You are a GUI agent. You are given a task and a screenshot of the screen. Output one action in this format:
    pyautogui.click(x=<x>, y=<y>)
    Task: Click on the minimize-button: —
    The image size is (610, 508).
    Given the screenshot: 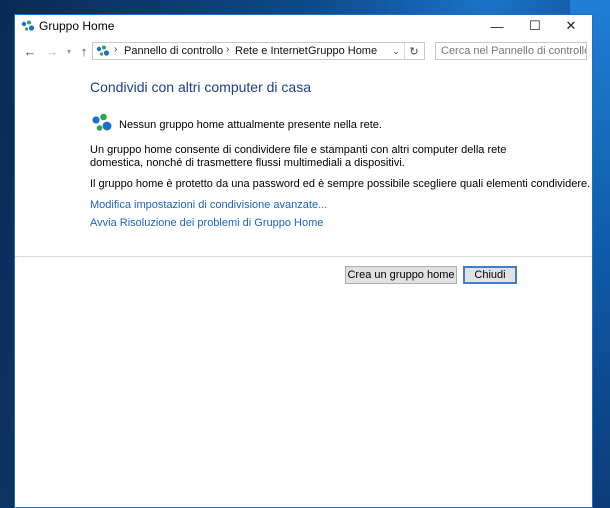 What is the action you would take?
    pyautogui.click(x=497, y=26)
    